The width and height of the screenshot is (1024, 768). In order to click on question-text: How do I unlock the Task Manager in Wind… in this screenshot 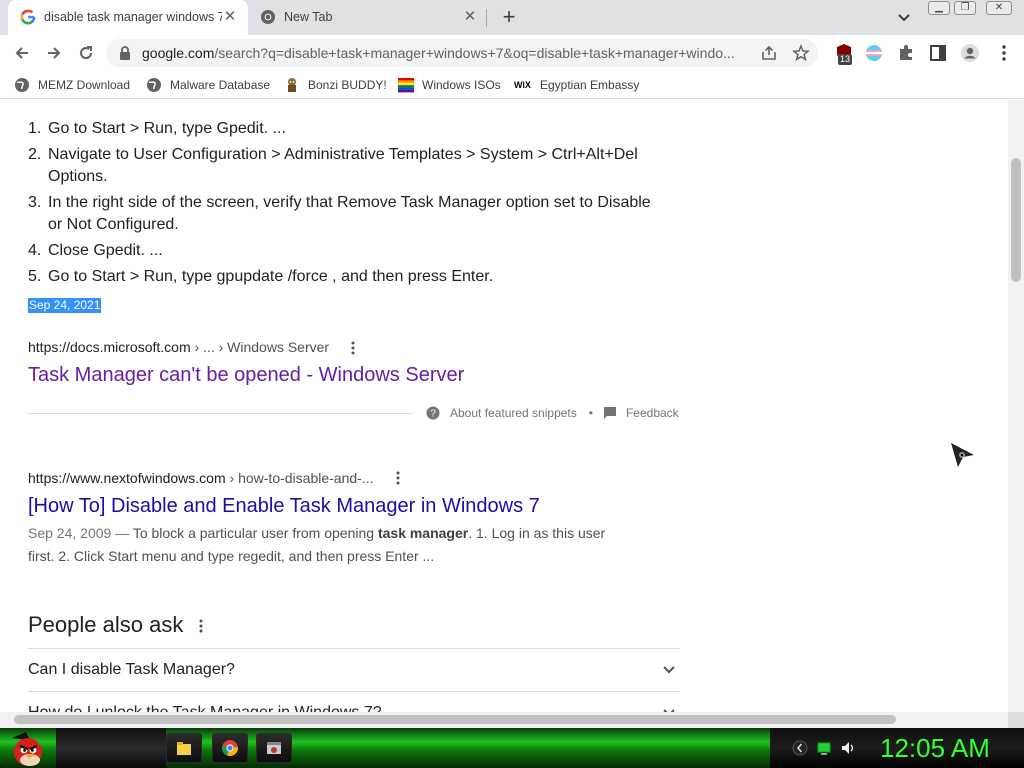, I will do `click(205, 708)`.